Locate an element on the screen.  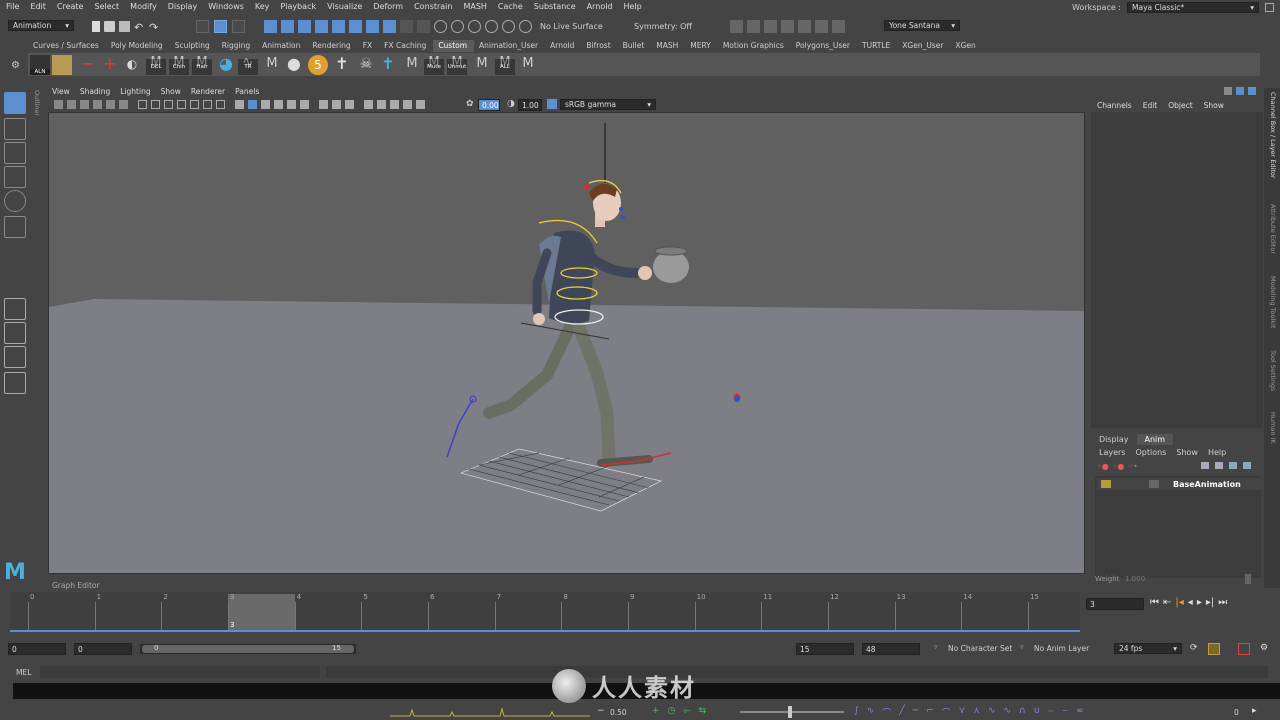
timer-icon: 5 is located at coordinates (318, 65).